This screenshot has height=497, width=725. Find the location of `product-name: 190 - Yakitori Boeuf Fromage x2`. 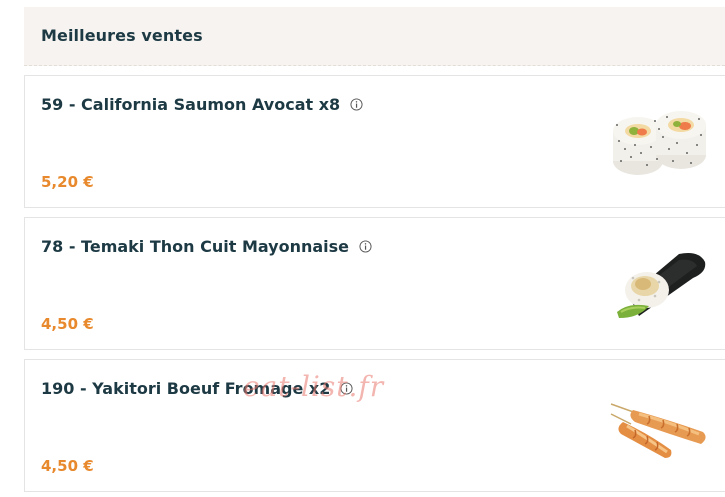

product-name: 190 - Yakitori Boeuf Fromage x2 is located at coordinates (197, 388).